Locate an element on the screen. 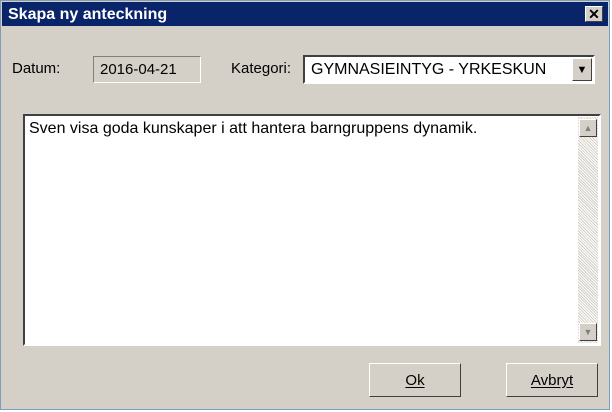  close-icon: ✕ is located at coordinates (594, 14).